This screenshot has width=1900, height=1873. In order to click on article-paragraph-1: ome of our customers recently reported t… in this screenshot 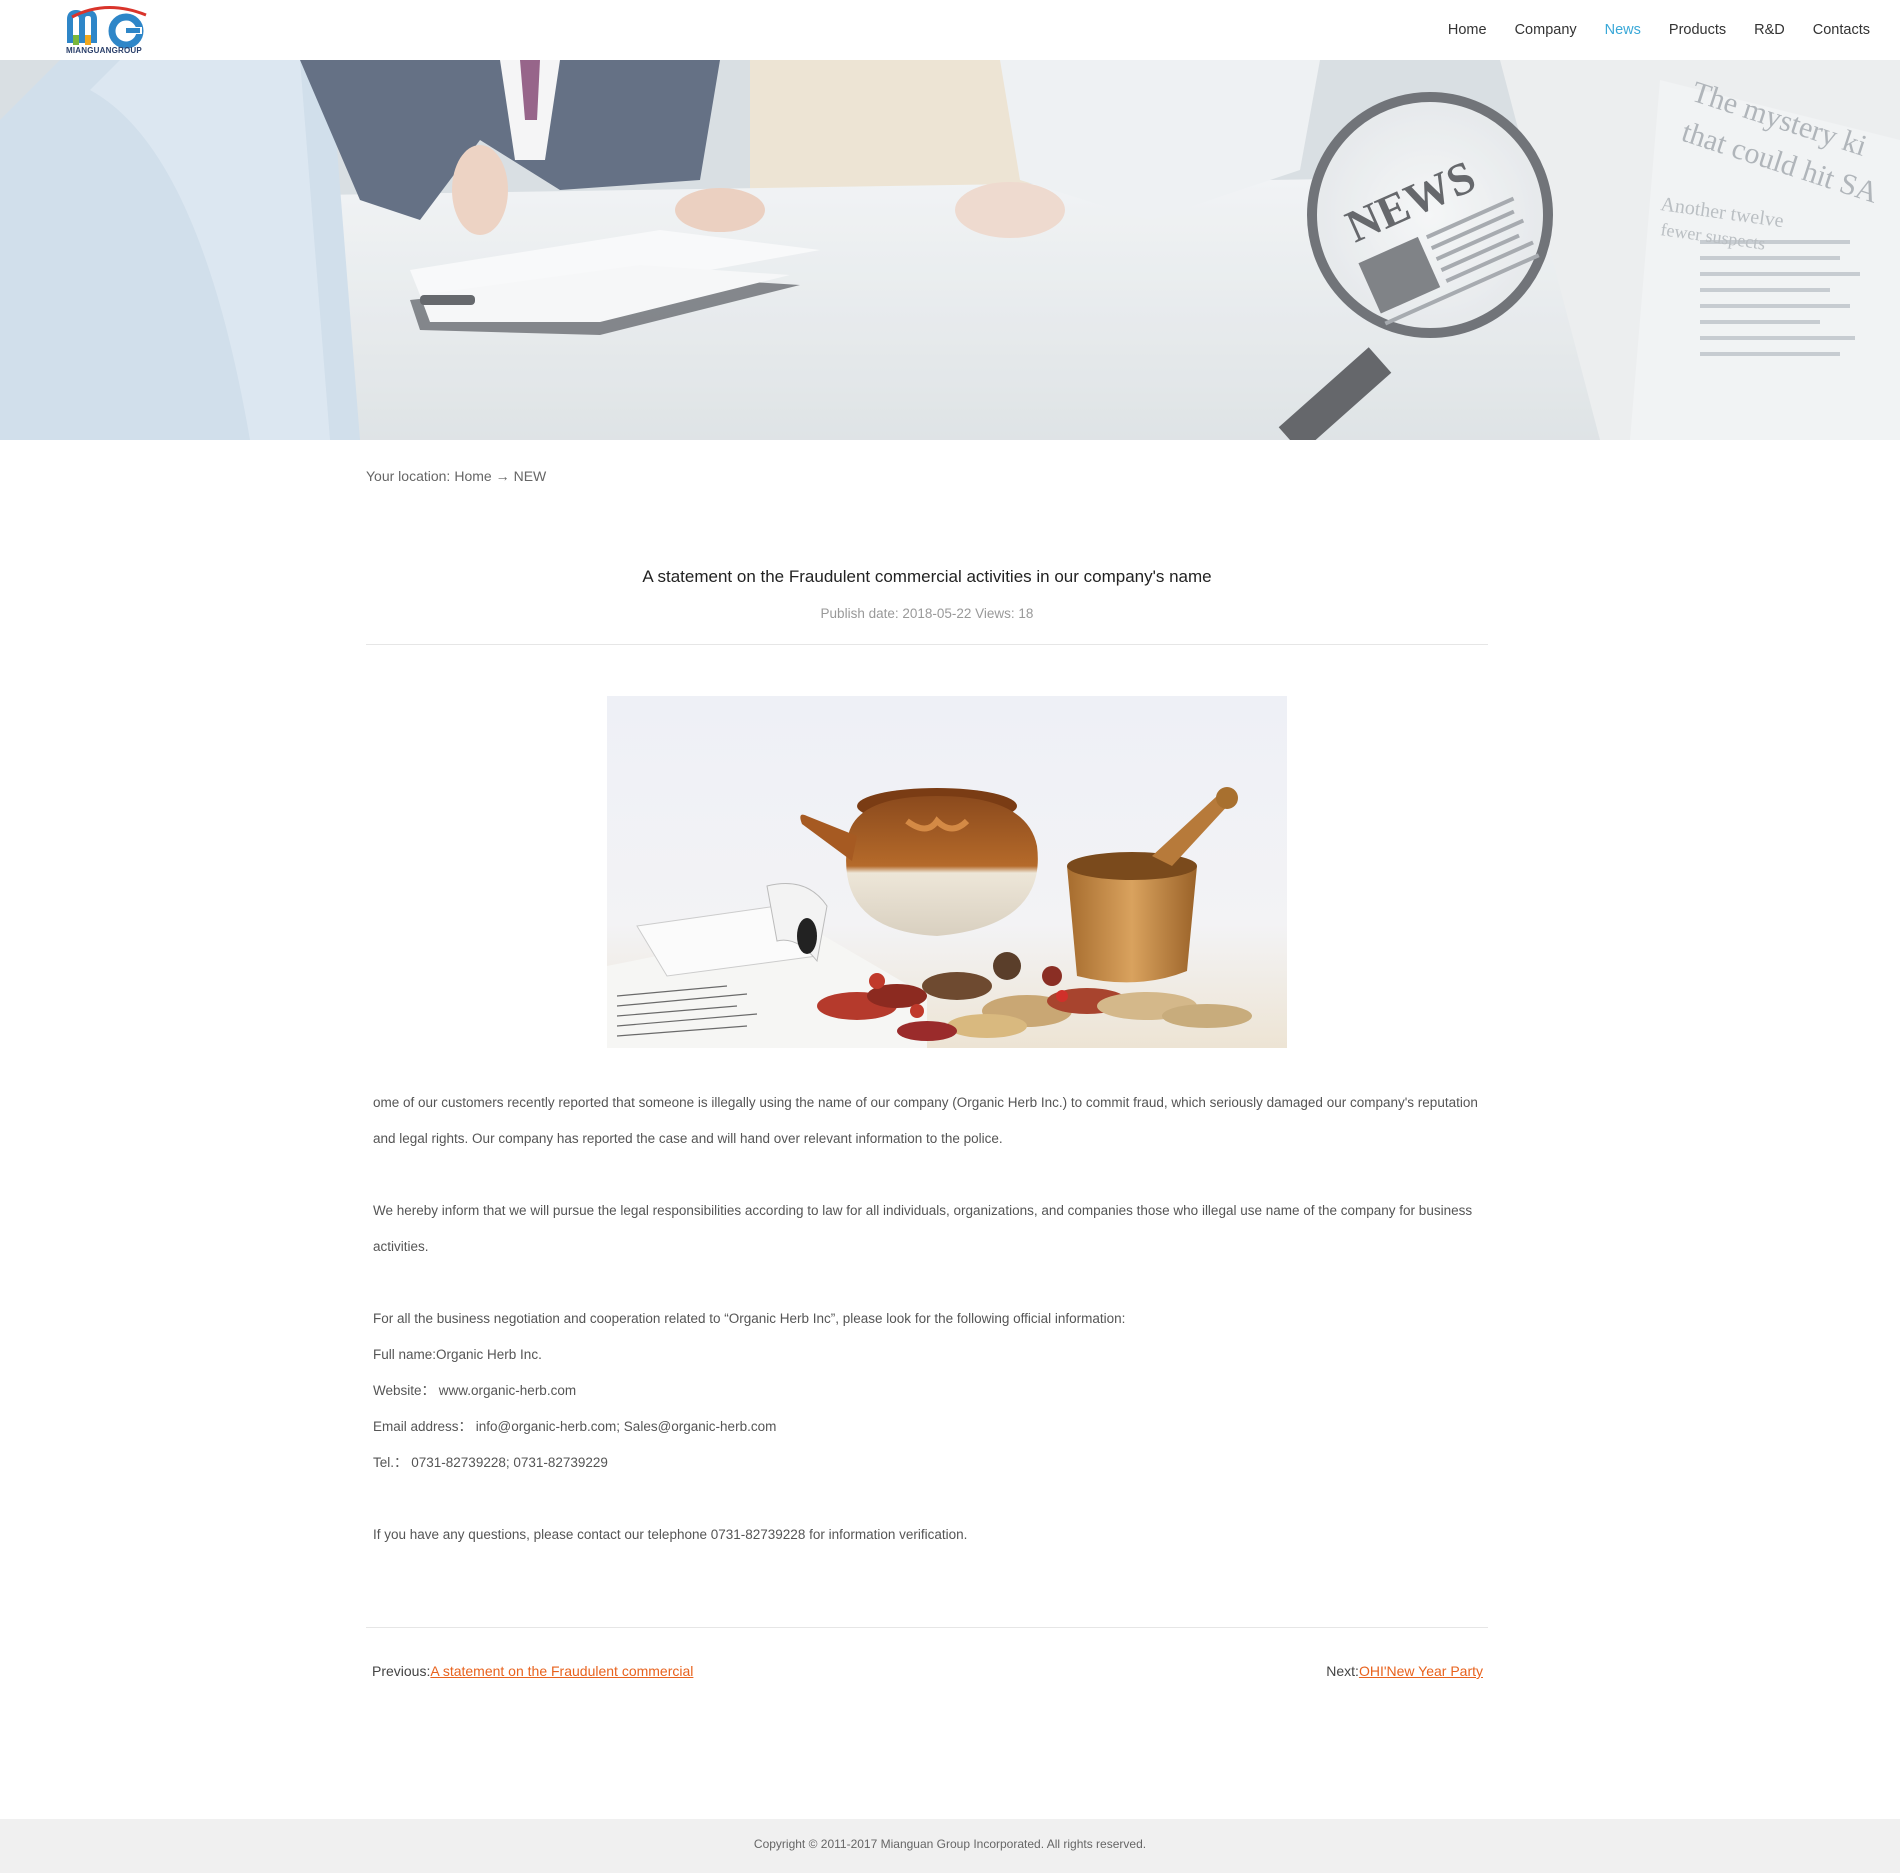, I will do `click(925, 1120)`.